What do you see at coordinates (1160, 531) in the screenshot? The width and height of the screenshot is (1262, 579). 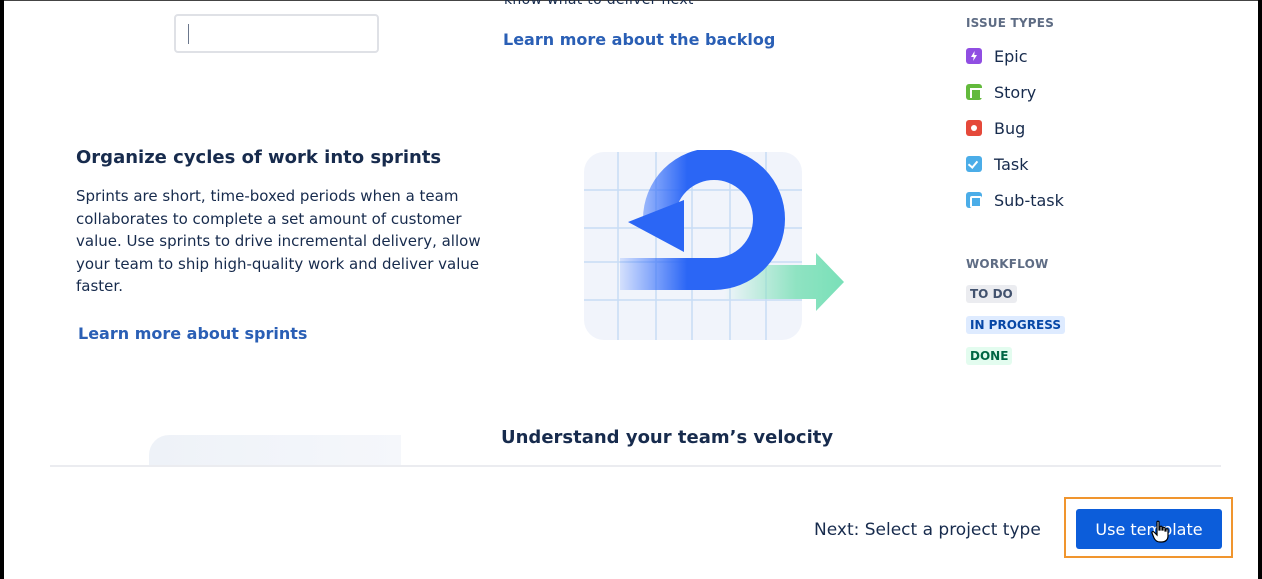 I see `hand-pointer-cursor-icon` at bounding box center [1160, 531].